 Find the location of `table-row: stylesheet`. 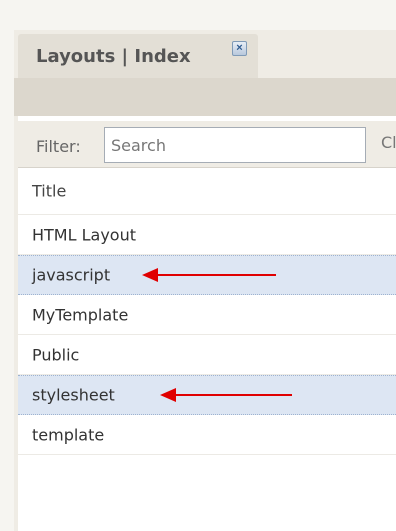

table-row: stylesheet is located at coordinates (207, 395).